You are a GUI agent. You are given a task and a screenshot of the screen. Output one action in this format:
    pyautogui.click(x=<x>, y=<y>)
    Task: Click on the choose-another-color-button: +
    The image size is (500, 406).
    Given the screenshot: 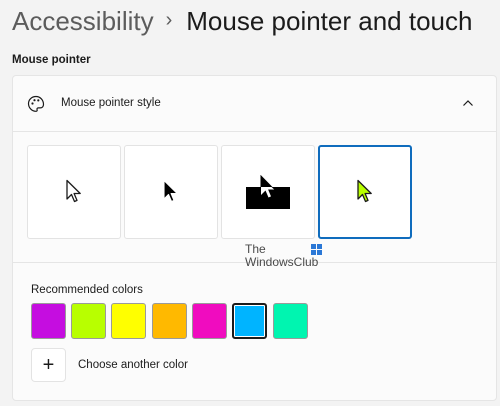 What is the action you would take?
    pyautogui.click(x=48, y=365)
    